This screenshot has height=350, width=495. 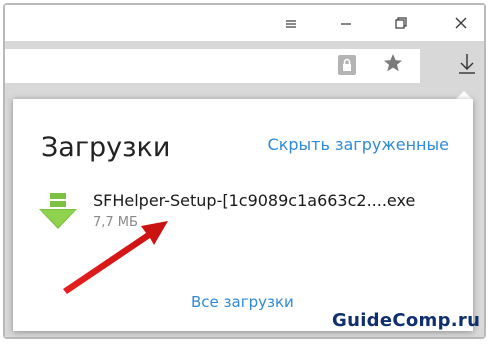 I want to click on close-button, so click(x=461, y=23).